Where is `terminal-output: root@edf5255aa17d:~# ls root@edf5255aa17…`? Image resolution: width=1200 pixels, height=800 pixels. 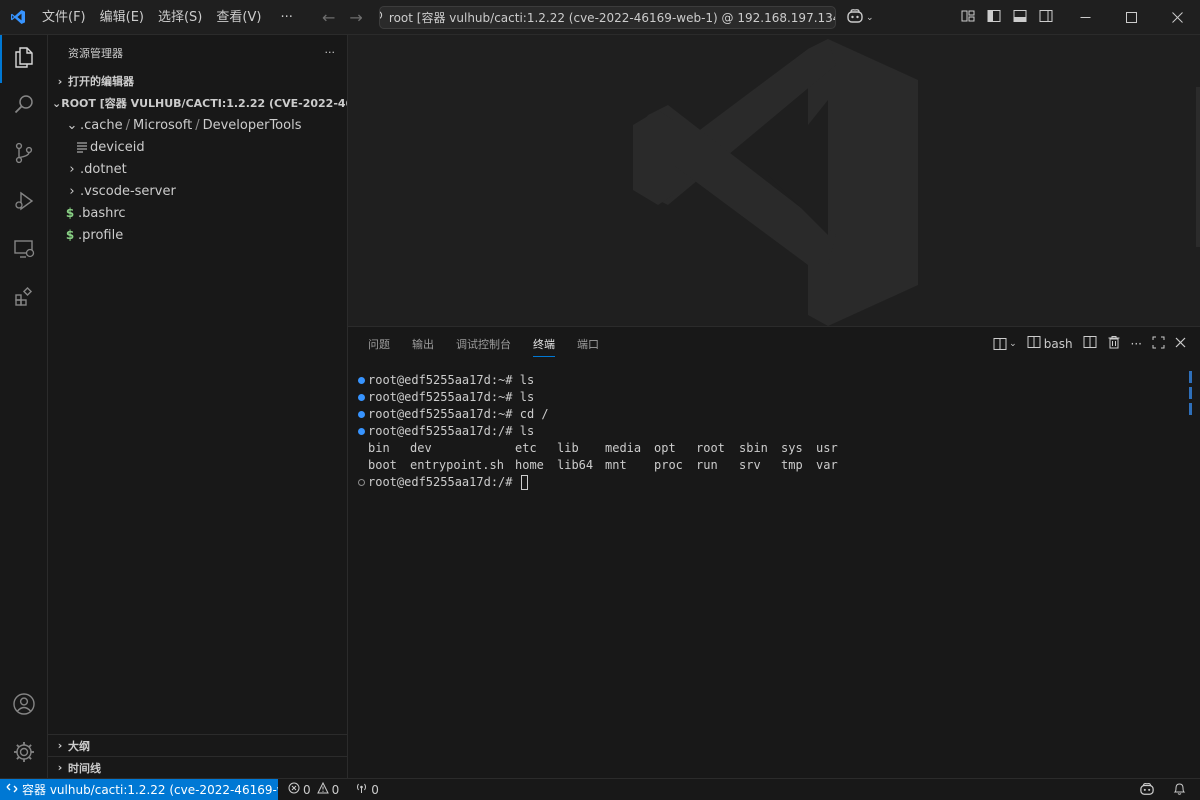
terminal-output: root@edf5255aa17d:~# ls root@edf5255aa17… is located at coordinates (767, 431).